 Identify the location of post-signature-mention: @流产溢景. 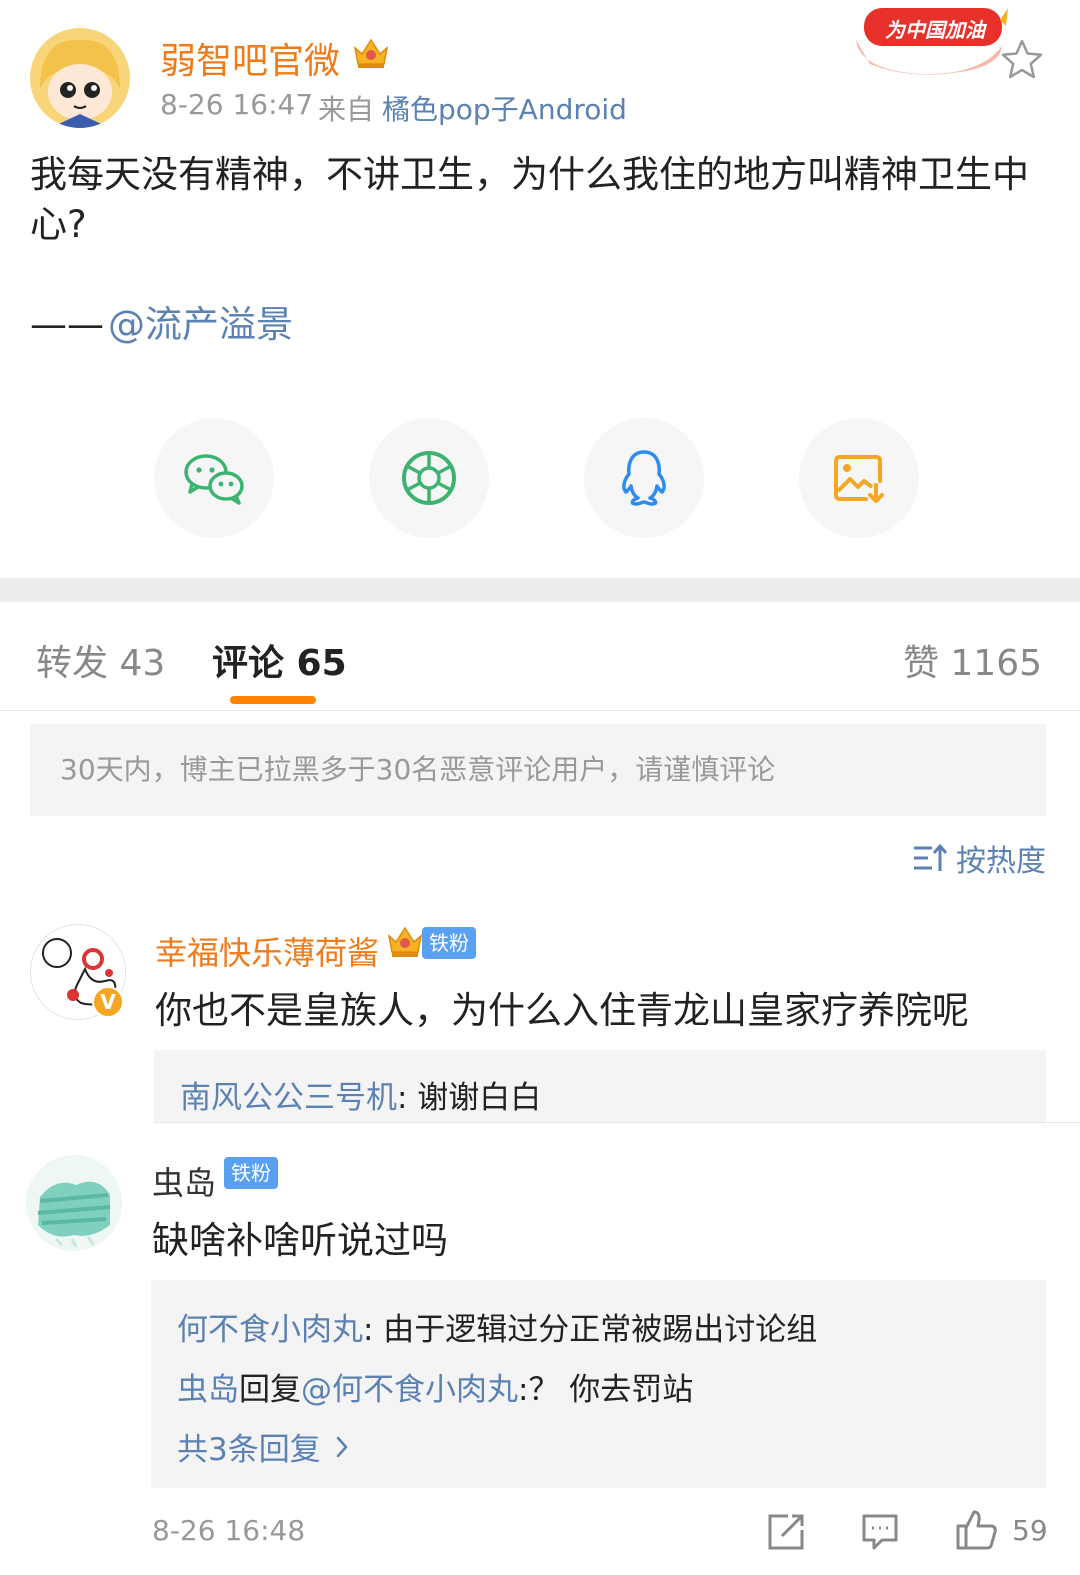
(200, 325).